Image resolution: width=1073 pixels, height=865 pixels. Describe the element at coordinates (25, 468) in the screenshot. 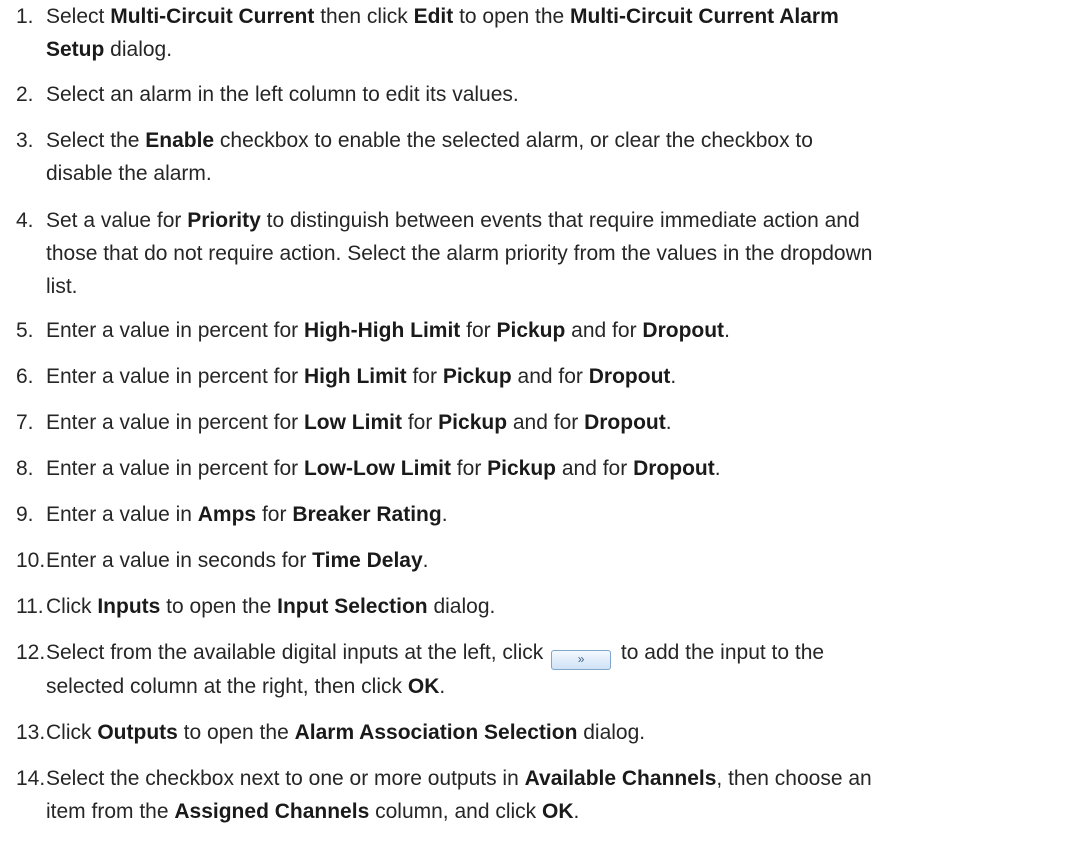

I see `step-number: 8.` at that location.